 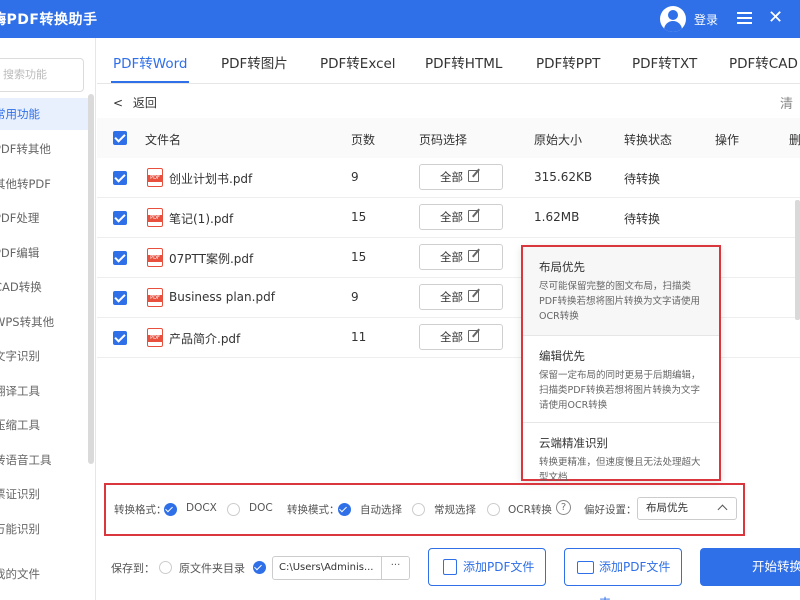 What do you see at coordinates (144, 103) in the screenshot?
I see `back-label: 返回` at bounding box center [144, 103].